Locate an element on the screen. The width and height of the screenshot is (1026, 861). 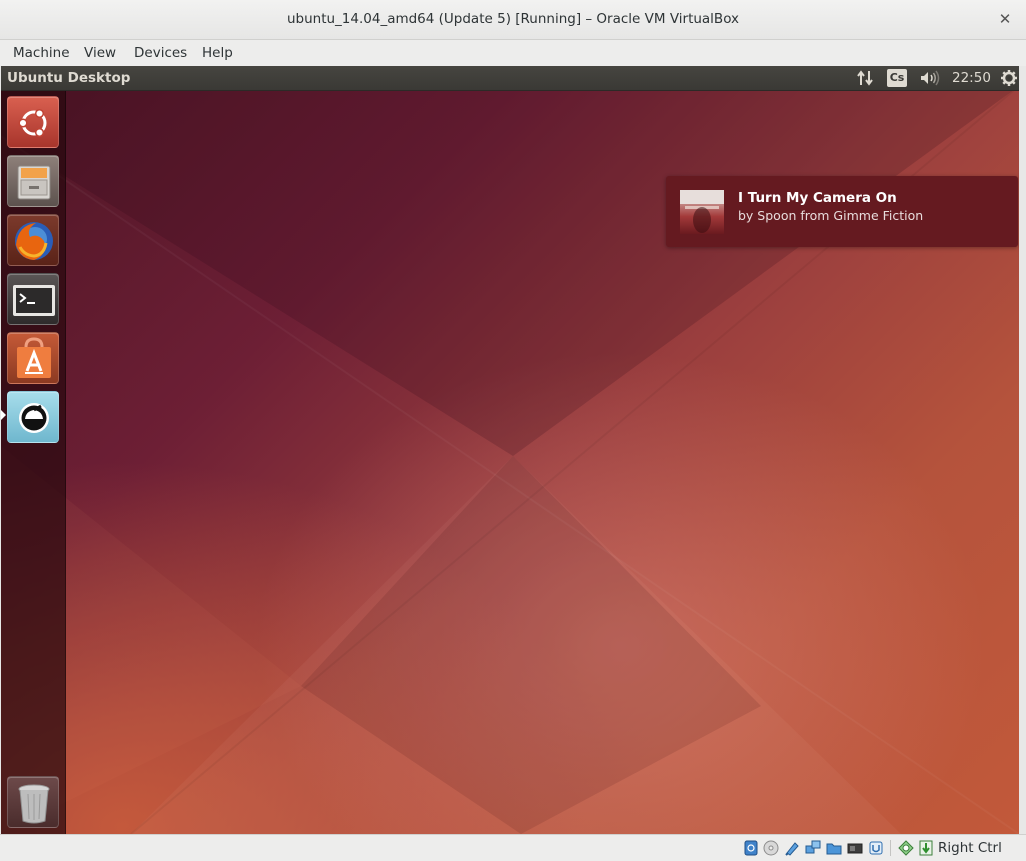
usb-icon is located at coordinates (792, 848).